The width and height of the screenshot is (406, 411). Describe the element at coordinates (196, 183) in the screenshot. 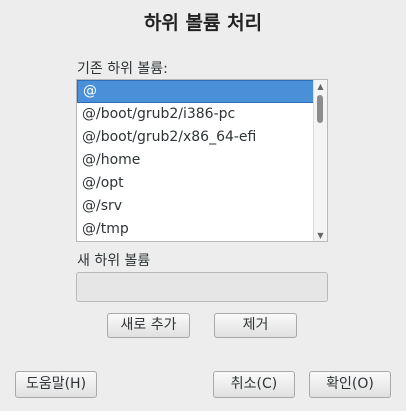

I see `list-item: @/opt` at that location.